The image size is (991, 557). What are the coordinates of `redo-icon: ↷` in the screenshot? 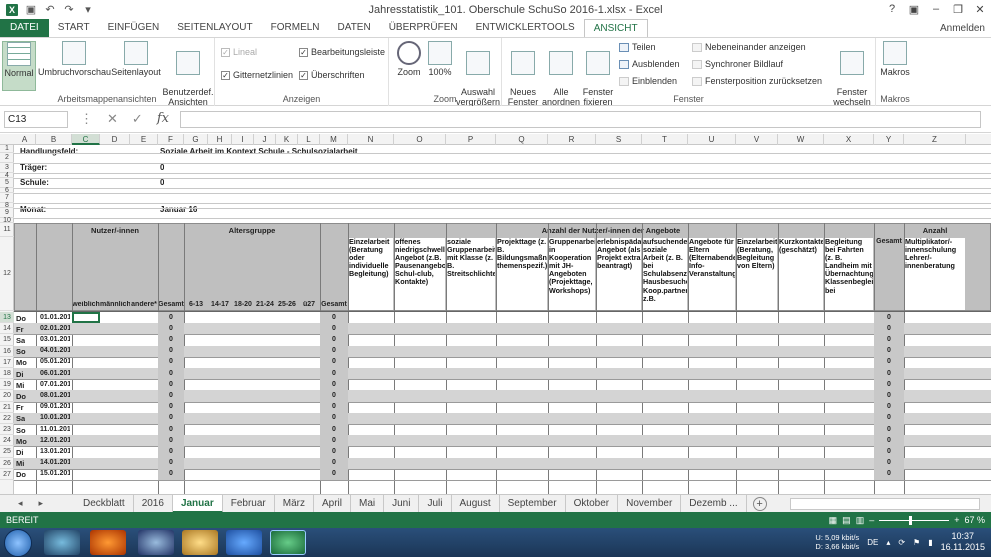 It's located at (69, 10).